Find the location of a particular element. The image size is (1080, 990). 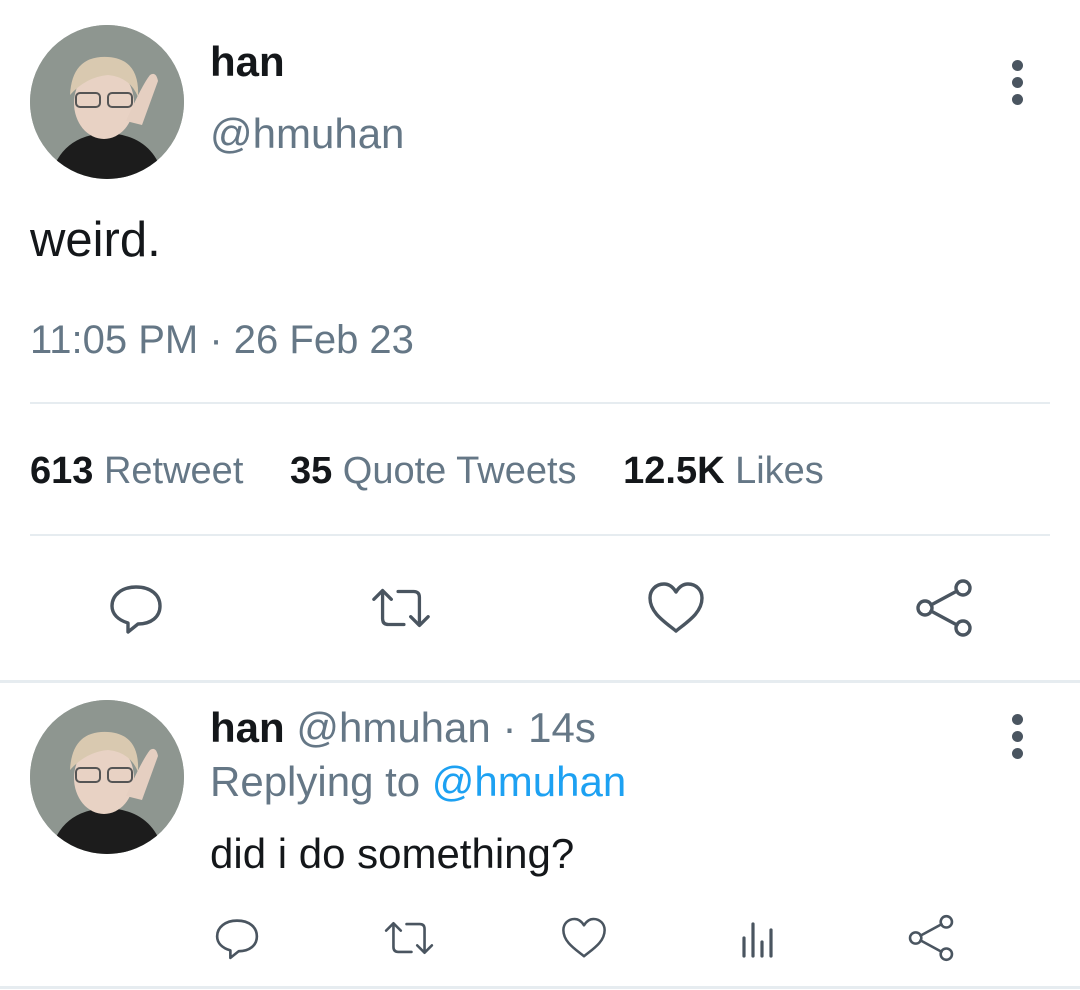

reply-like-button is located at coordinates (584, 938).